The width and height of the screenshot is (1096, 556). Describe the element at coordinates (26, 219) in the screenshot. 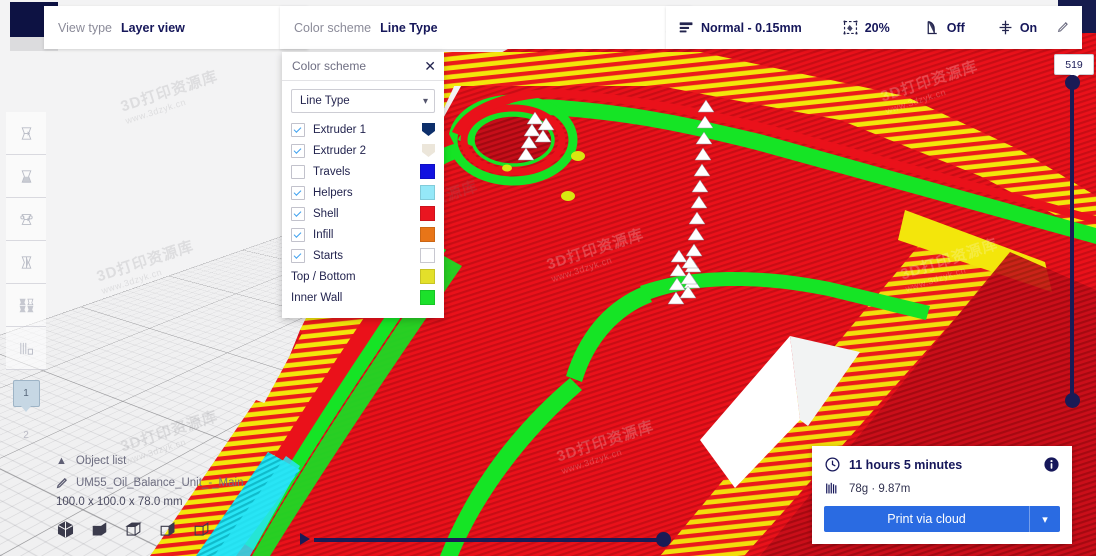

I see `rotate-tool` at that location.